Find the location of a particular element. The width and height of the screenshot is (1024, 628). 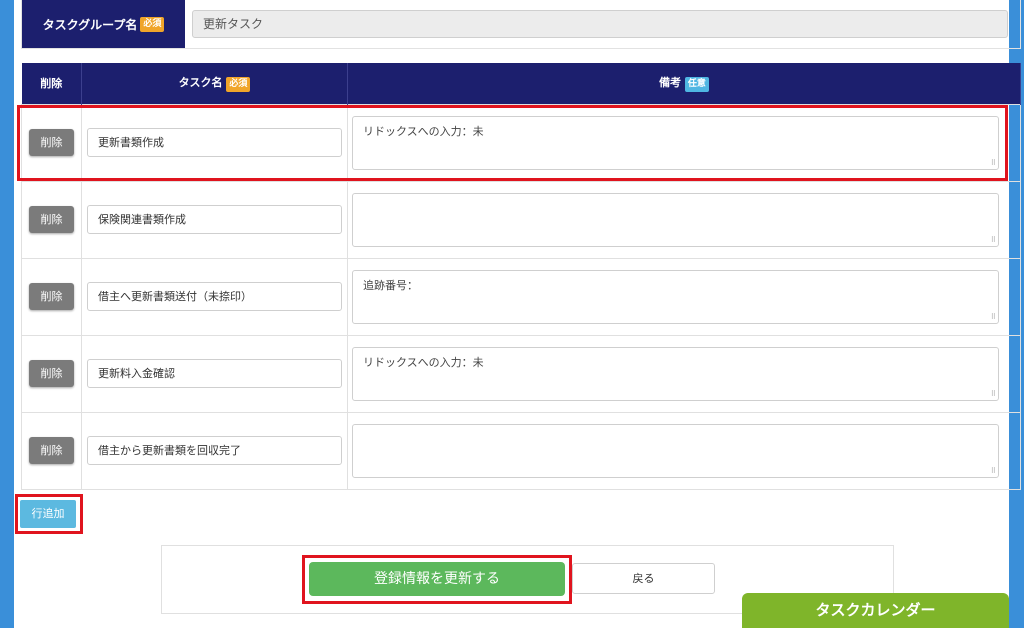

task-group-label-text: タスクグループ名 is located at coordinates (90, 24).